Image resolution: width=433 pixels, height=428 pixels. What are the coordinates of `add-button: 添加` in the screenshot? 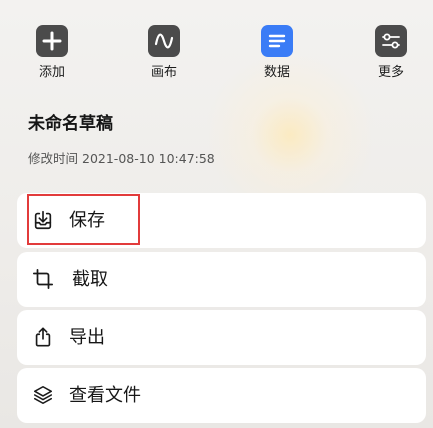 It's located at (52, 53).